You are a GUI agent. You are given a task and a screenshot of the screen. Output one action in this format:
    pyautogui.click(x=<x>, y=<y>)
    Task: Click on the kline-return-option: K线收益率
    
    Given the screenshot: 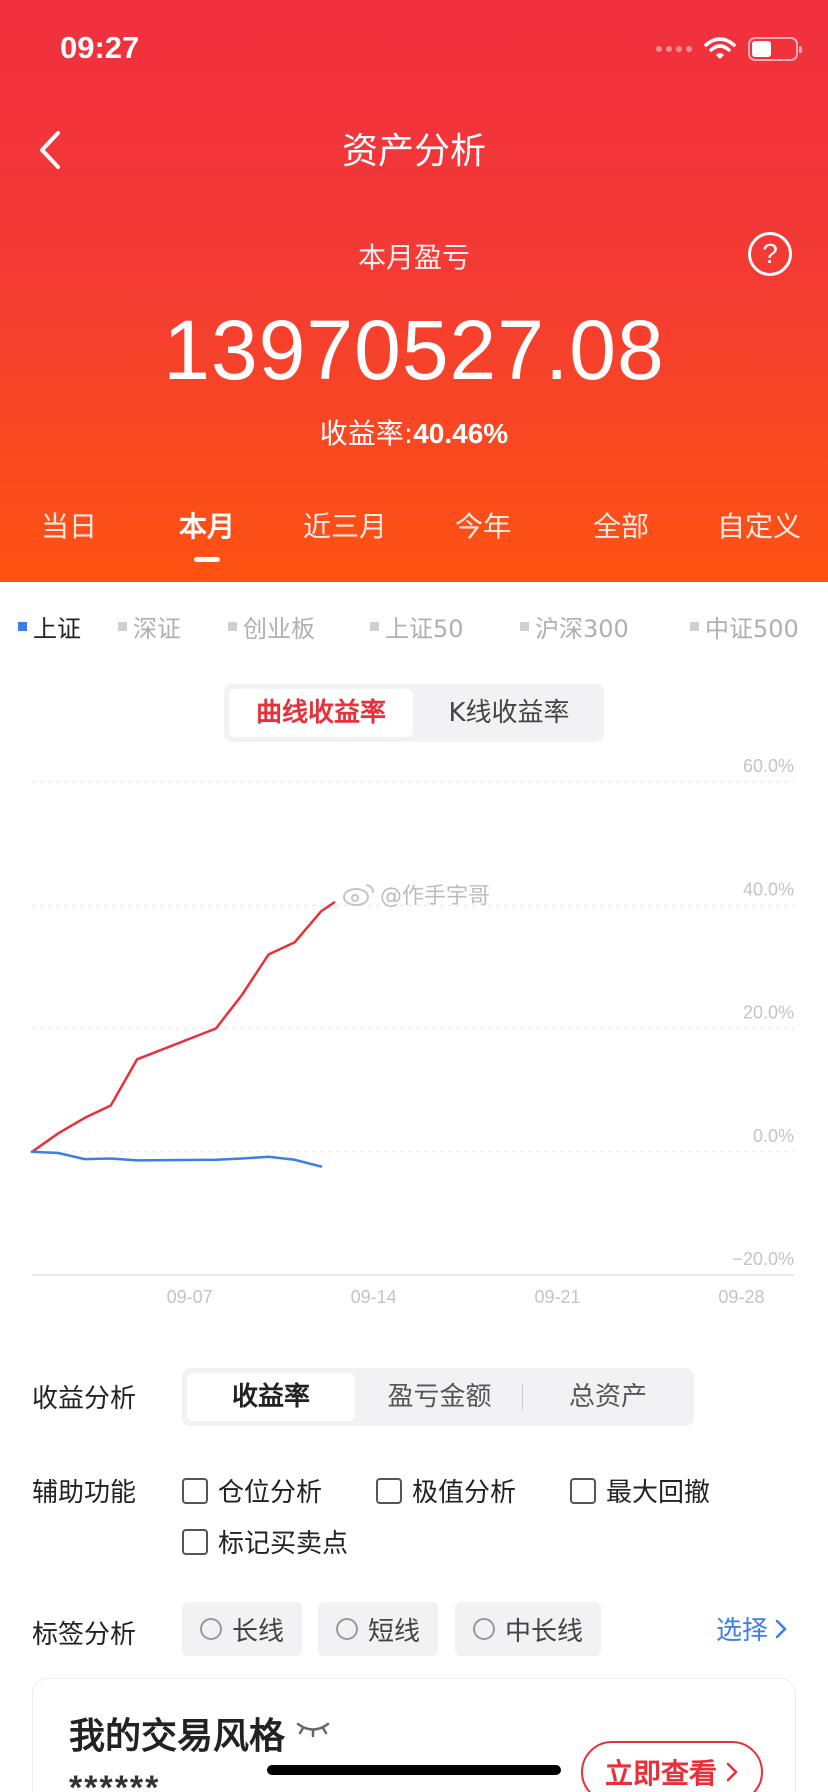 What is the action you would take?
    pyautogui.click(x=509, y=713)
    